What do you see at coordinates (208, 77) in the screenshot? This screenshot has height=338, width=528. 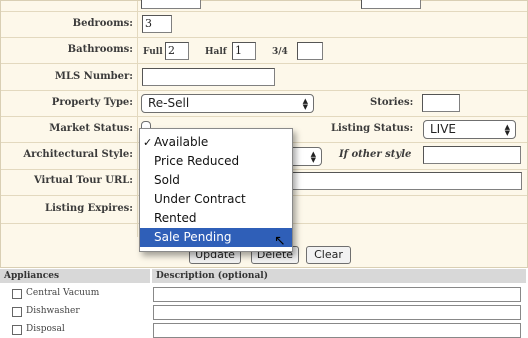 I see `mls-input` at bounding box center [208, 77].